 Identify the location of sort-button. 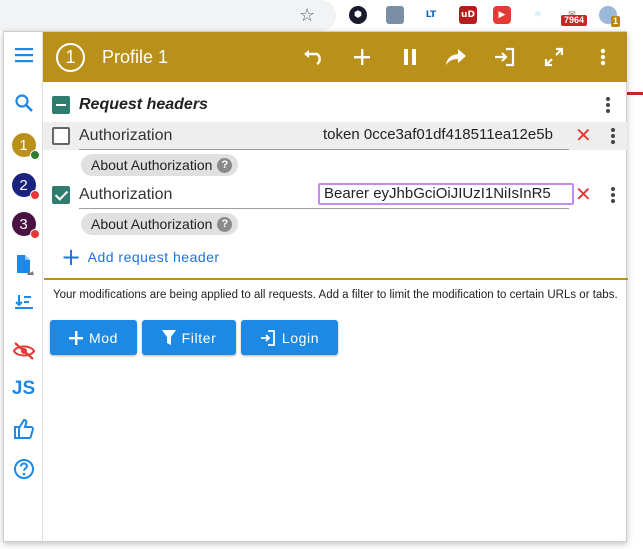
(23, 303).